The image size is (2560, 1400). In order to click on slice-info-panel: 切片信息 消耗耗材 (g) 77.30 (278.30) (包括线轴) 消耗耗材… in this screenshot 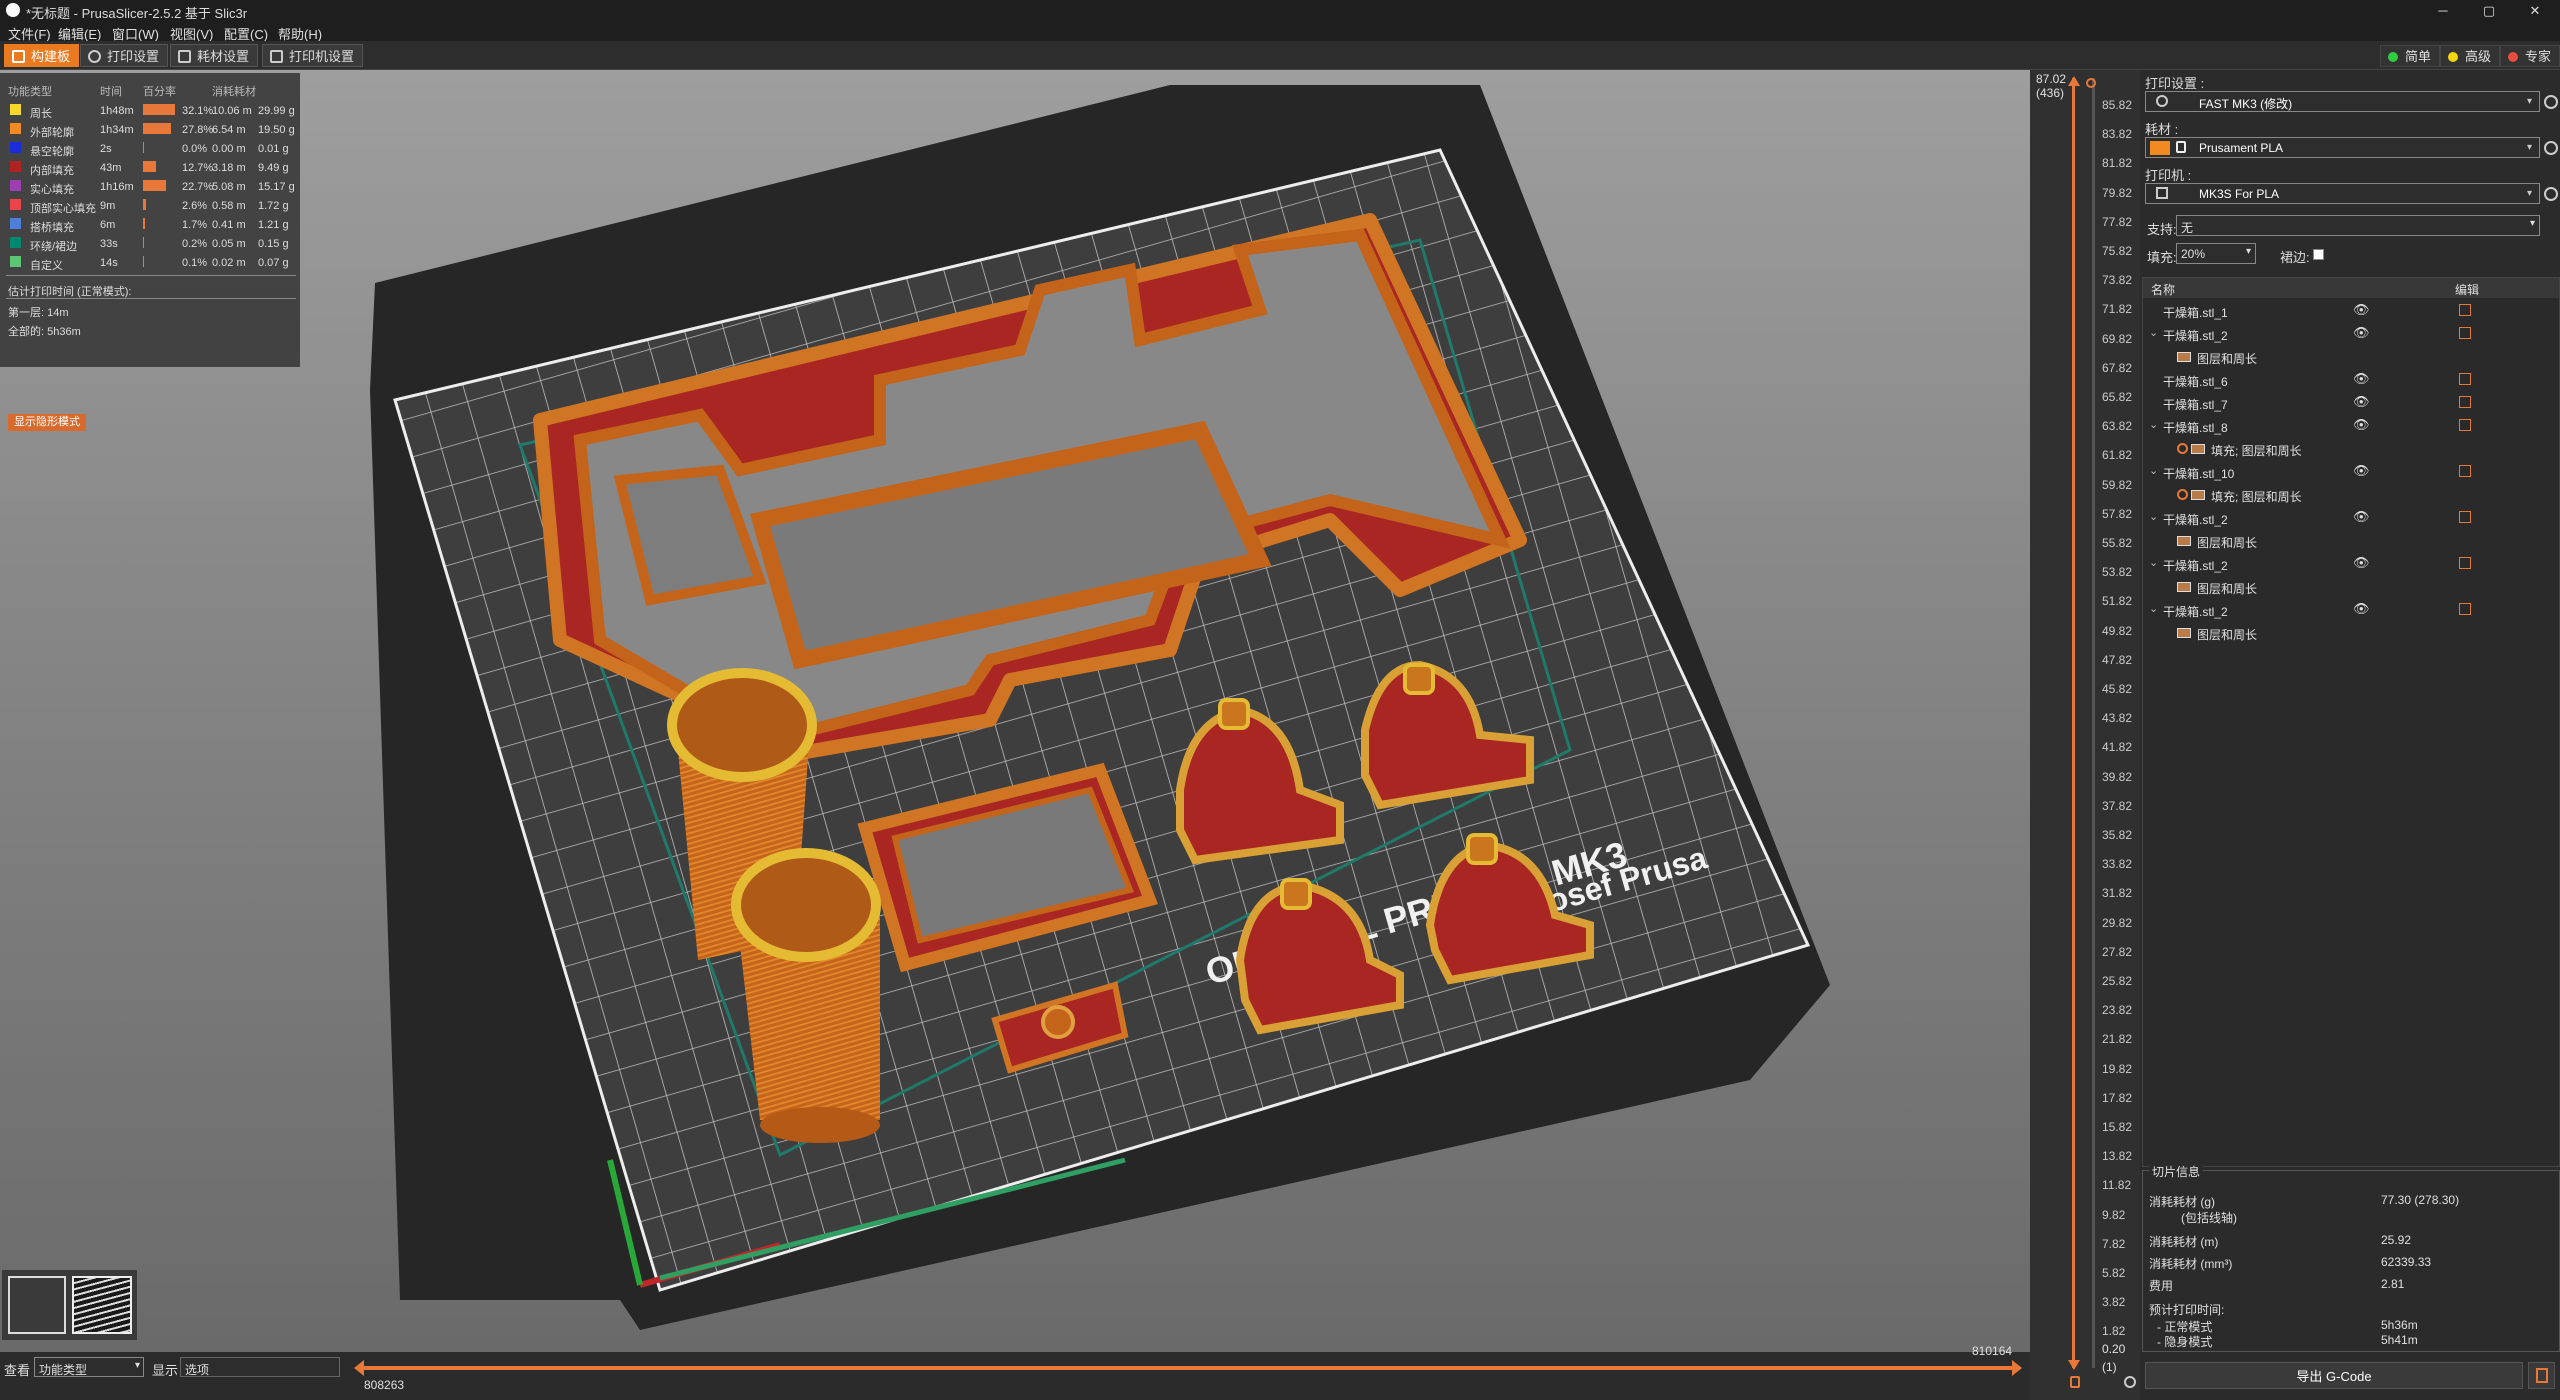, I will do `click(2351, 1257)`.